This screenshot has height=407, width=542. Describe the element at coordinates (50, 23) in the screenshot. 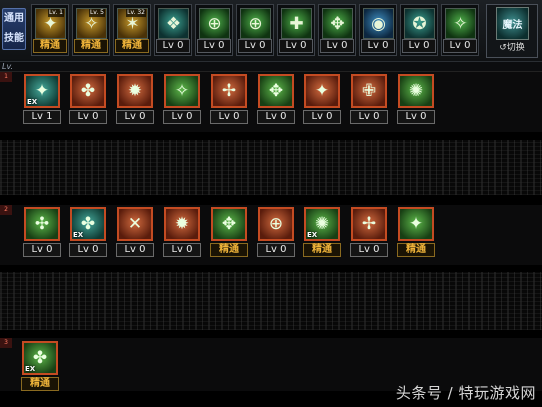

I see `skill-icon: Lv. 1 ✦` at that location.